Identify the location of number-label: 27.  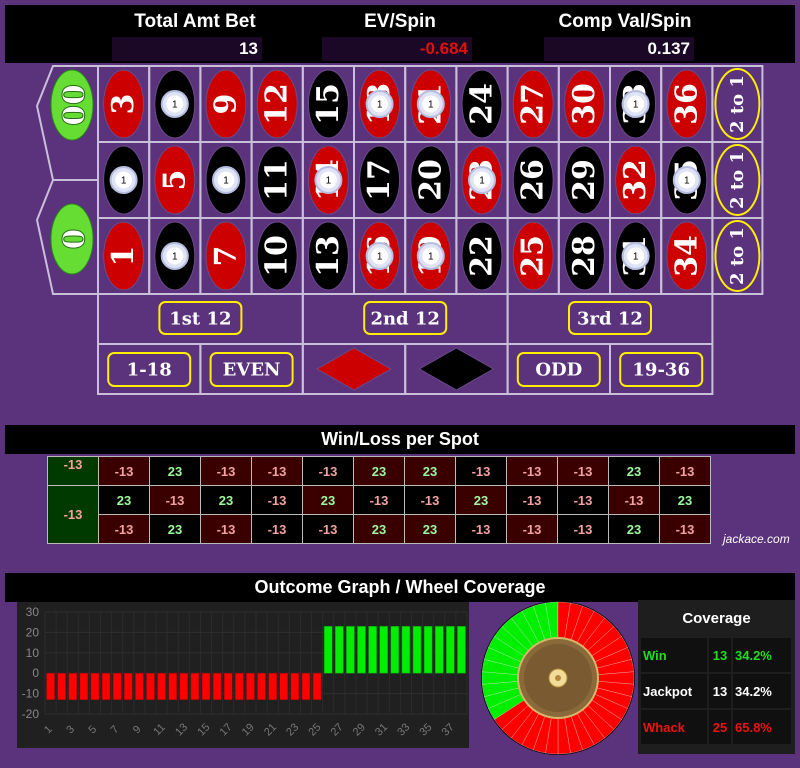
(533, 104).